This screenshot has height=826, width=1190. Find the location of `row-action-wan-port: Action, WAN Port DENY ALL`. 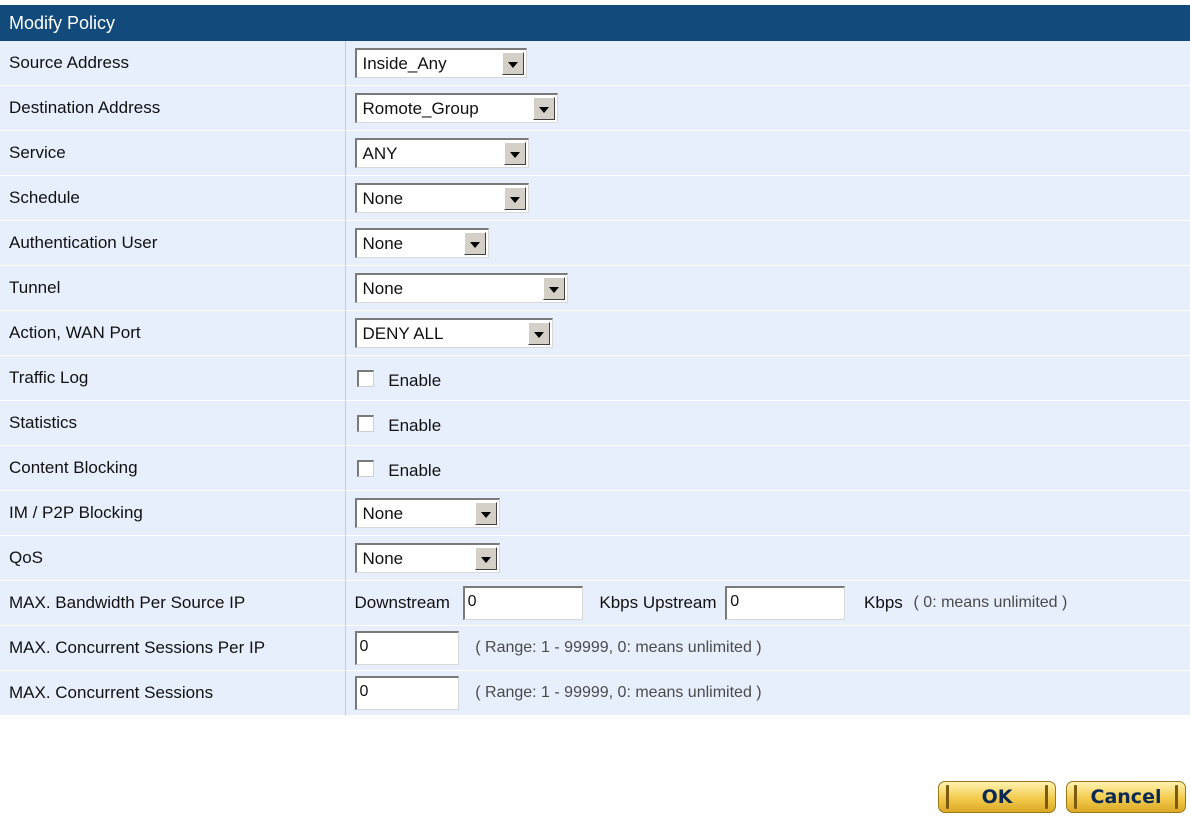

row-action-wan-port: Action, WAN Port DENY ALL is located at coordinates (595, 333).